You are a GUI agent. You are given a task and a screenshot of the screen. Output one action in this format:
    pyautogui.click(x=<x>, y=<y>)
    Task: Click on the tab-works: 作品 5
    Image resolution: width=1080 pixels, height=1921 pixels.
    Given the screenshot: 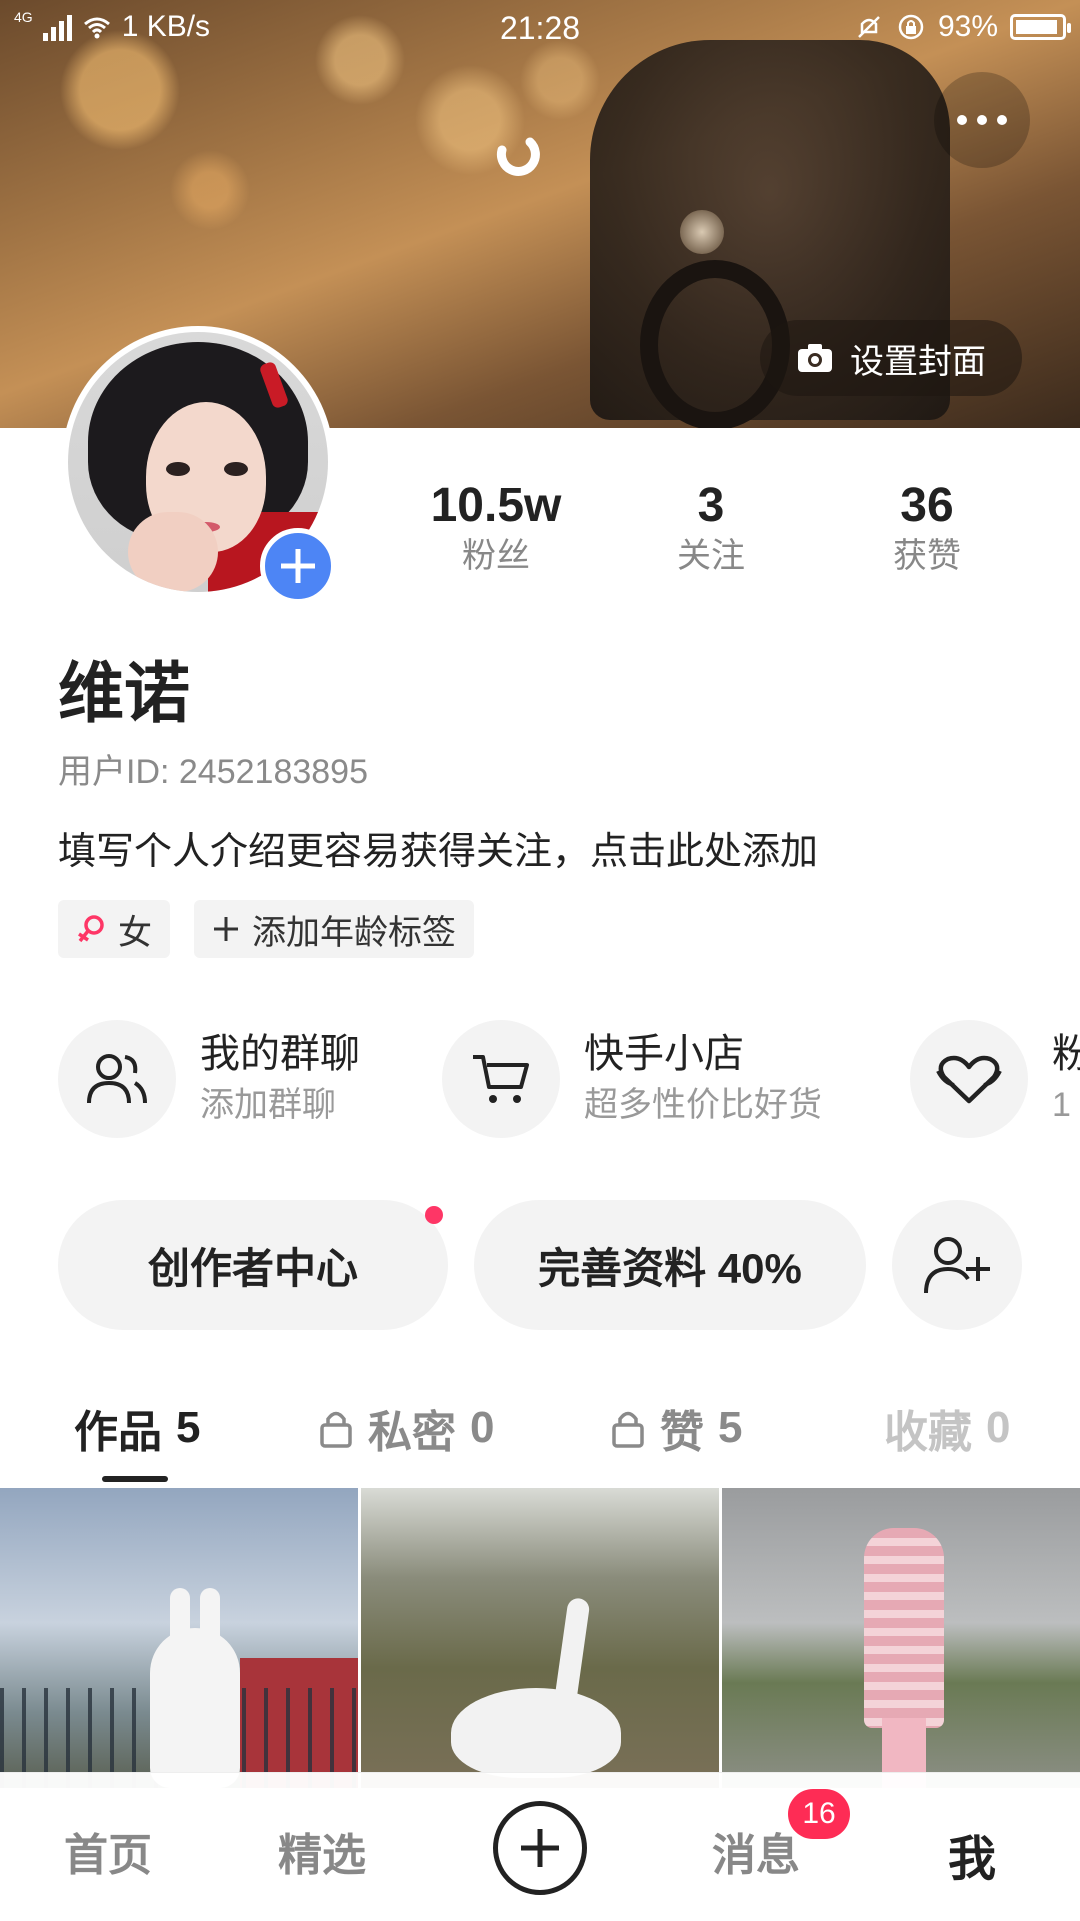 What is the action you would take?
    pyautogui.click(x=137, y=1428)
    